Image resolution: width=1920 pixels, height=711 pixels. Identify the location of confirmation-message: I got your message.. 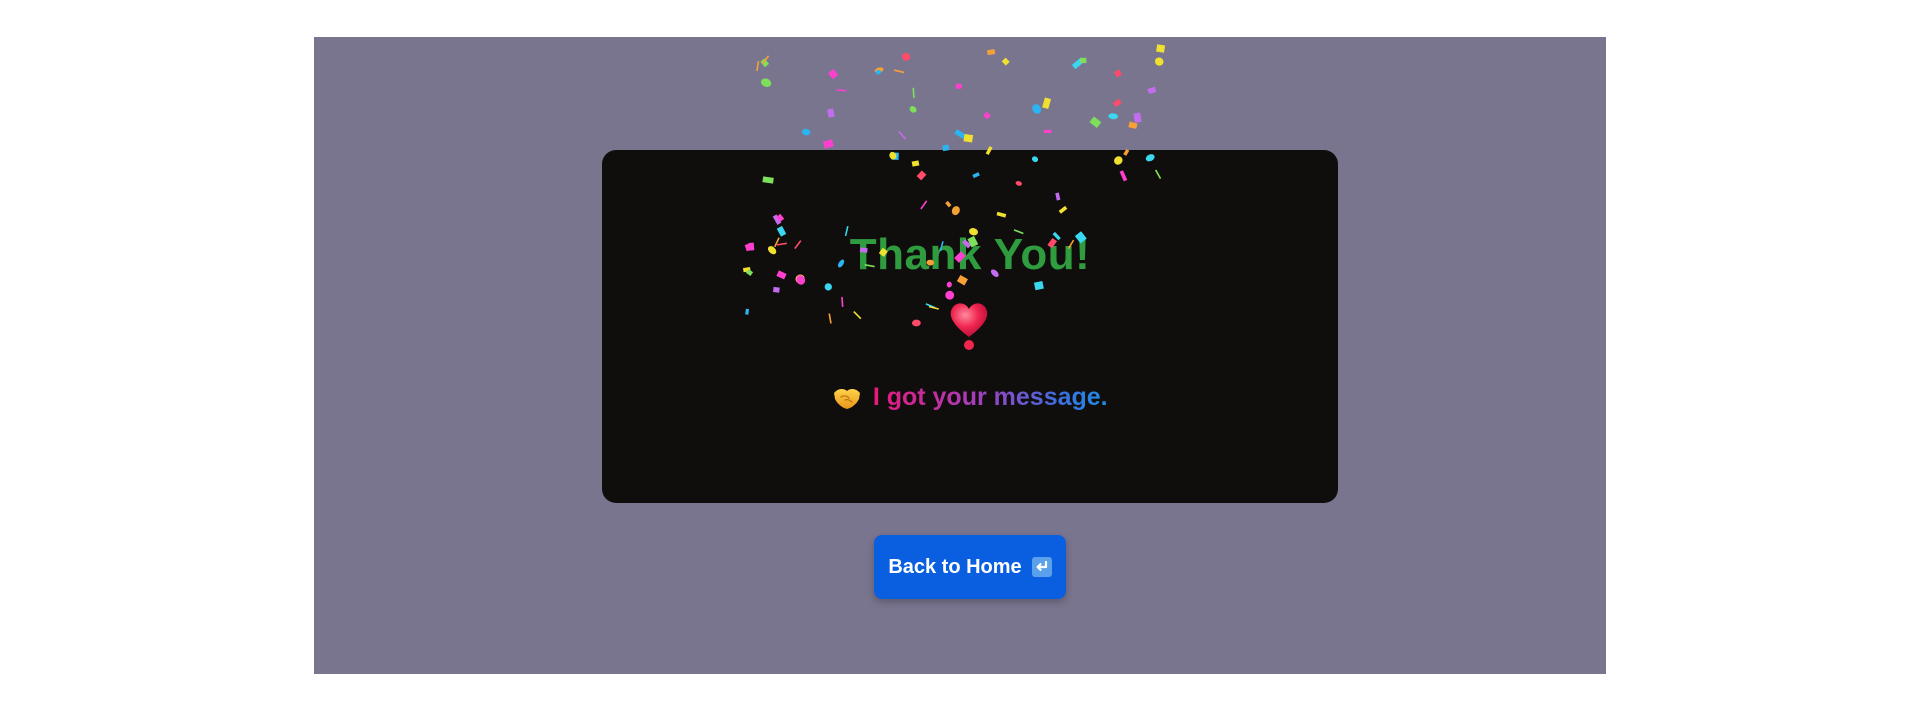
(990, 397).